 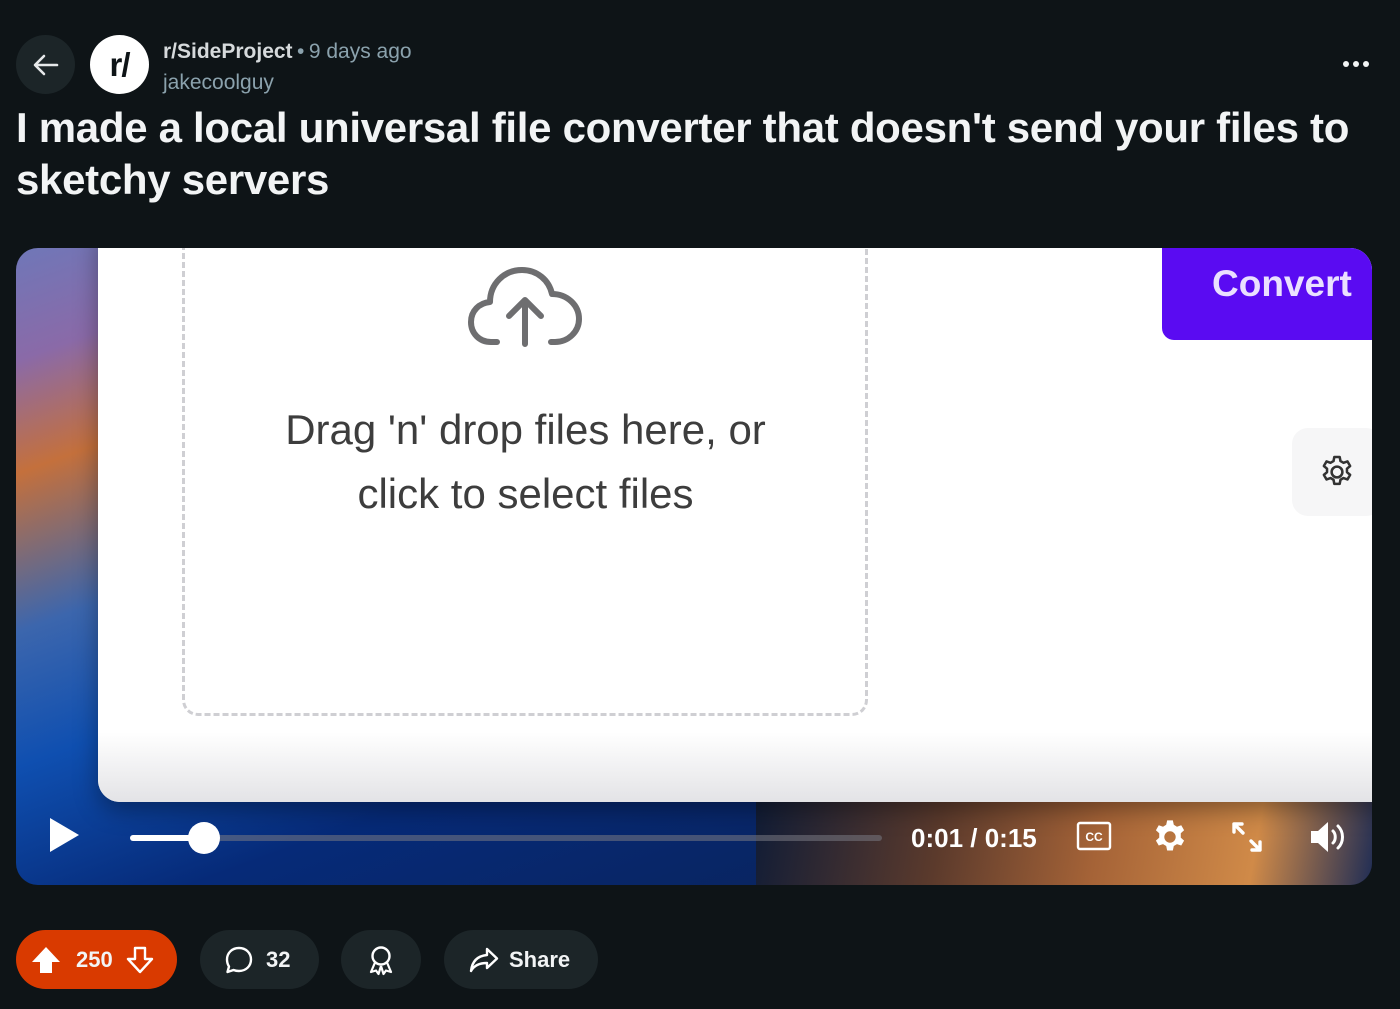 What do you see at coordinates (259, 959) in the screenshot?
I see `comments-button: 32` at bounding box center [259, 959].